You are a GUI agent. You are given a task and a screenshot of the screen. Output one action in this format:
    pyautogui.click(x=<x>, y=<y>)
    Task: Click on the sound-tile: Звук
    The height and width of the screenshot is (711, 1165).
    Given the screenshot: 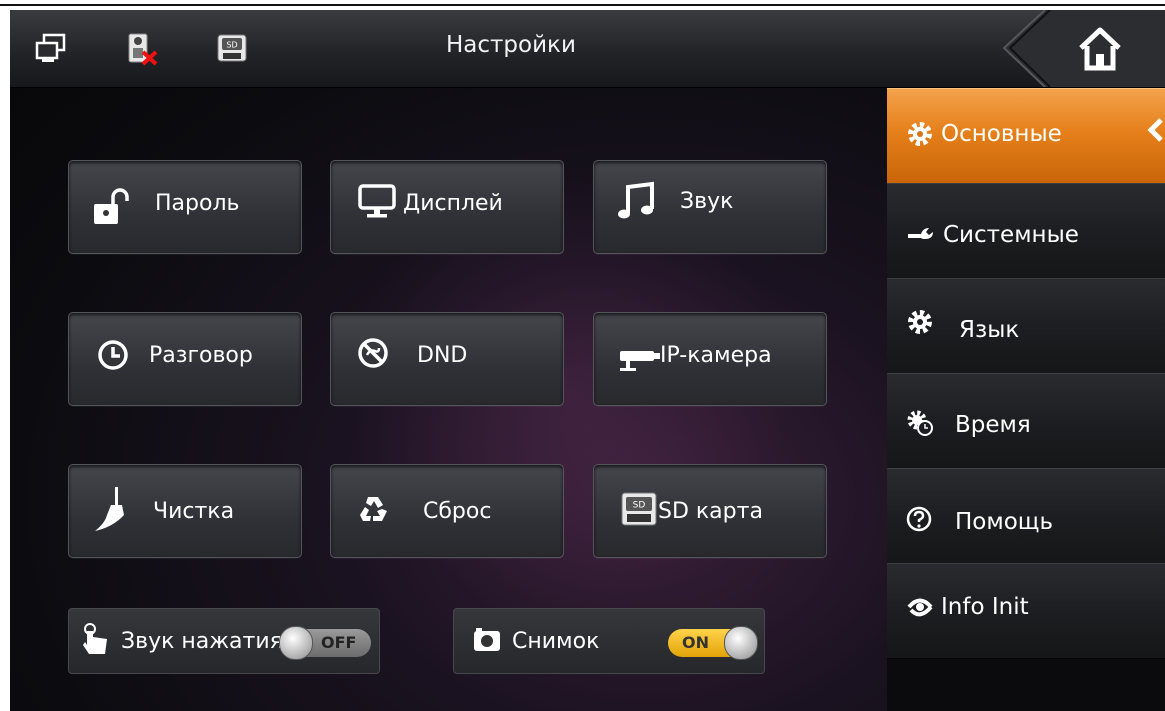 What is the action you would take?
    pyautogui.click(x=710, y=207)
    